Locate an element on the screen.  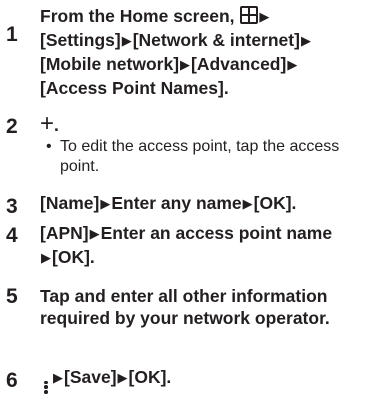
step-lead: From the Home screen, is located at coordinates (140, 16).